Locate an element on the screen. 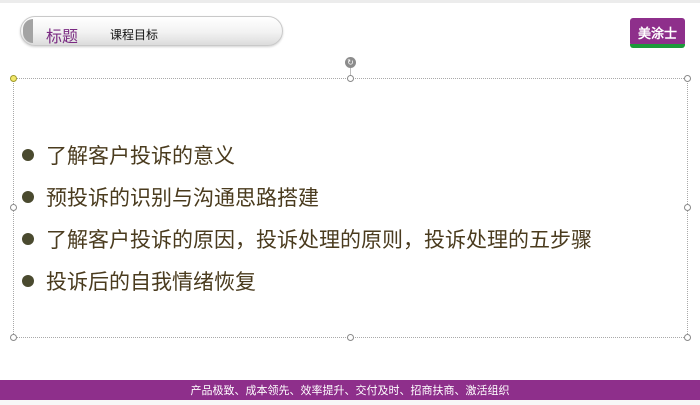  title-bar: 标题 课程目标 is located at coordinates (151, 31).